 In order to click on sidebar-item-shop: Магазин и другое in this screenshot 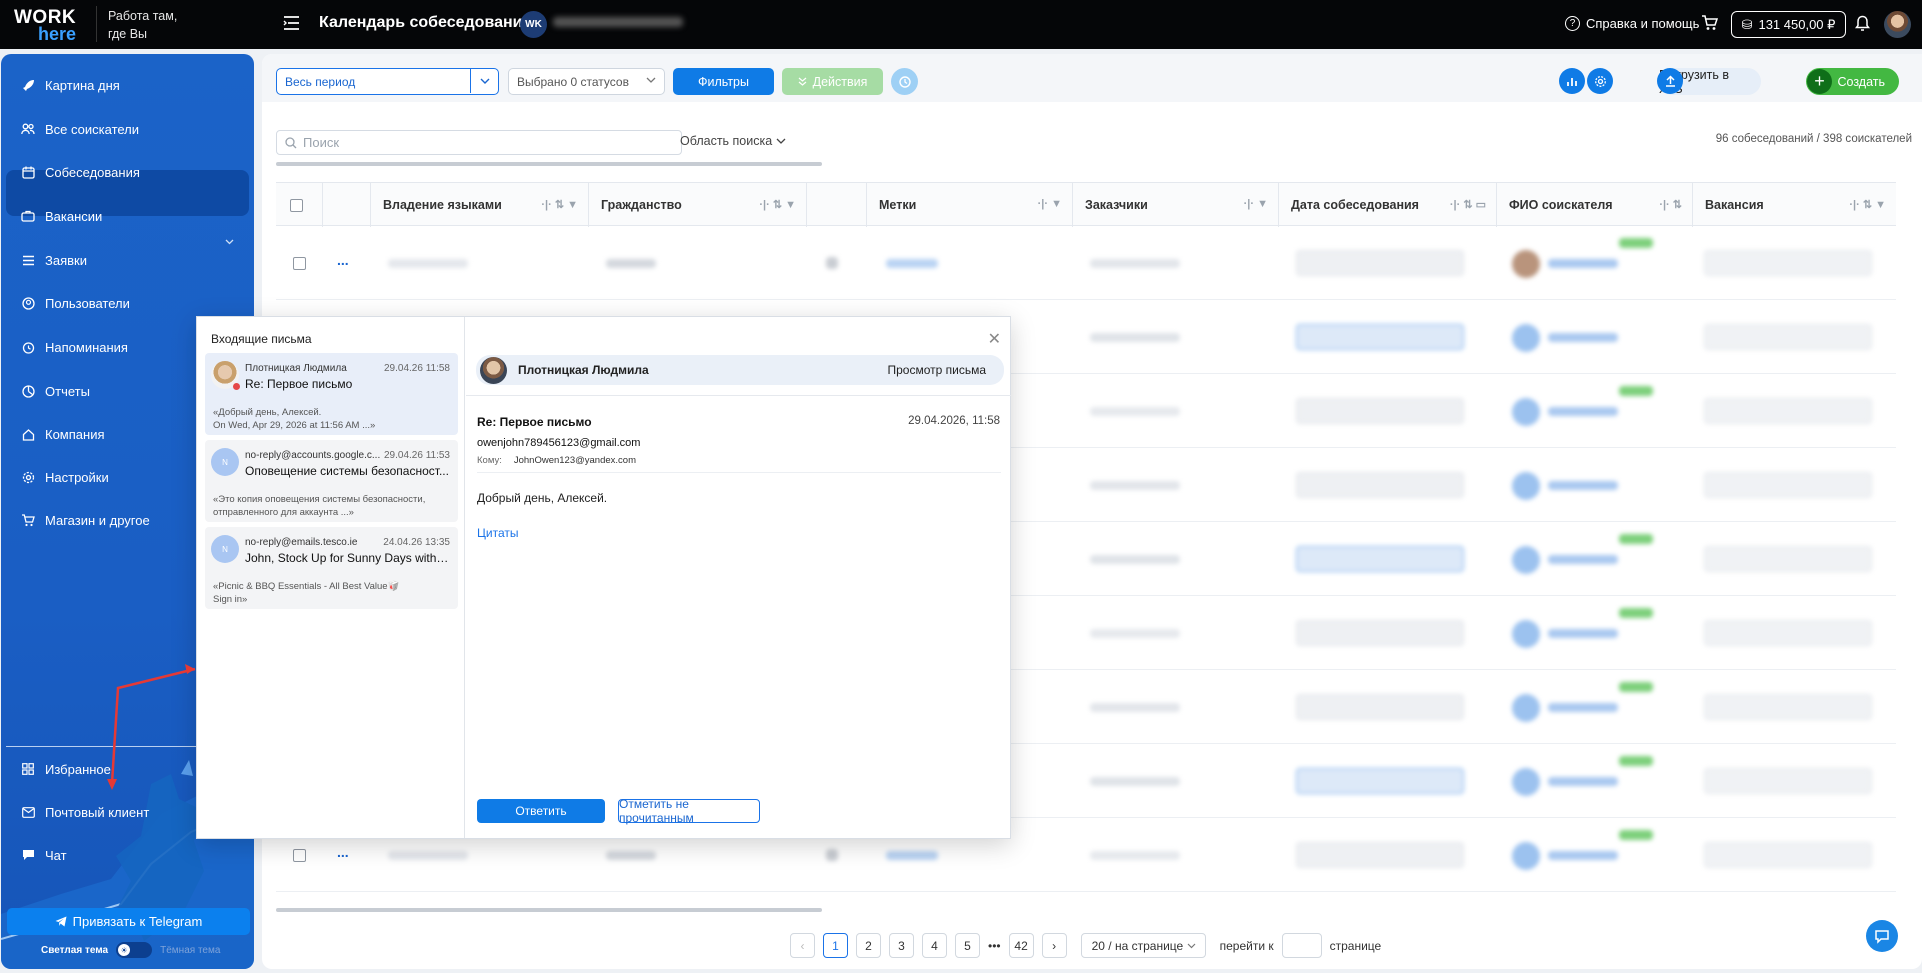, I will do `click(85, 520)`.